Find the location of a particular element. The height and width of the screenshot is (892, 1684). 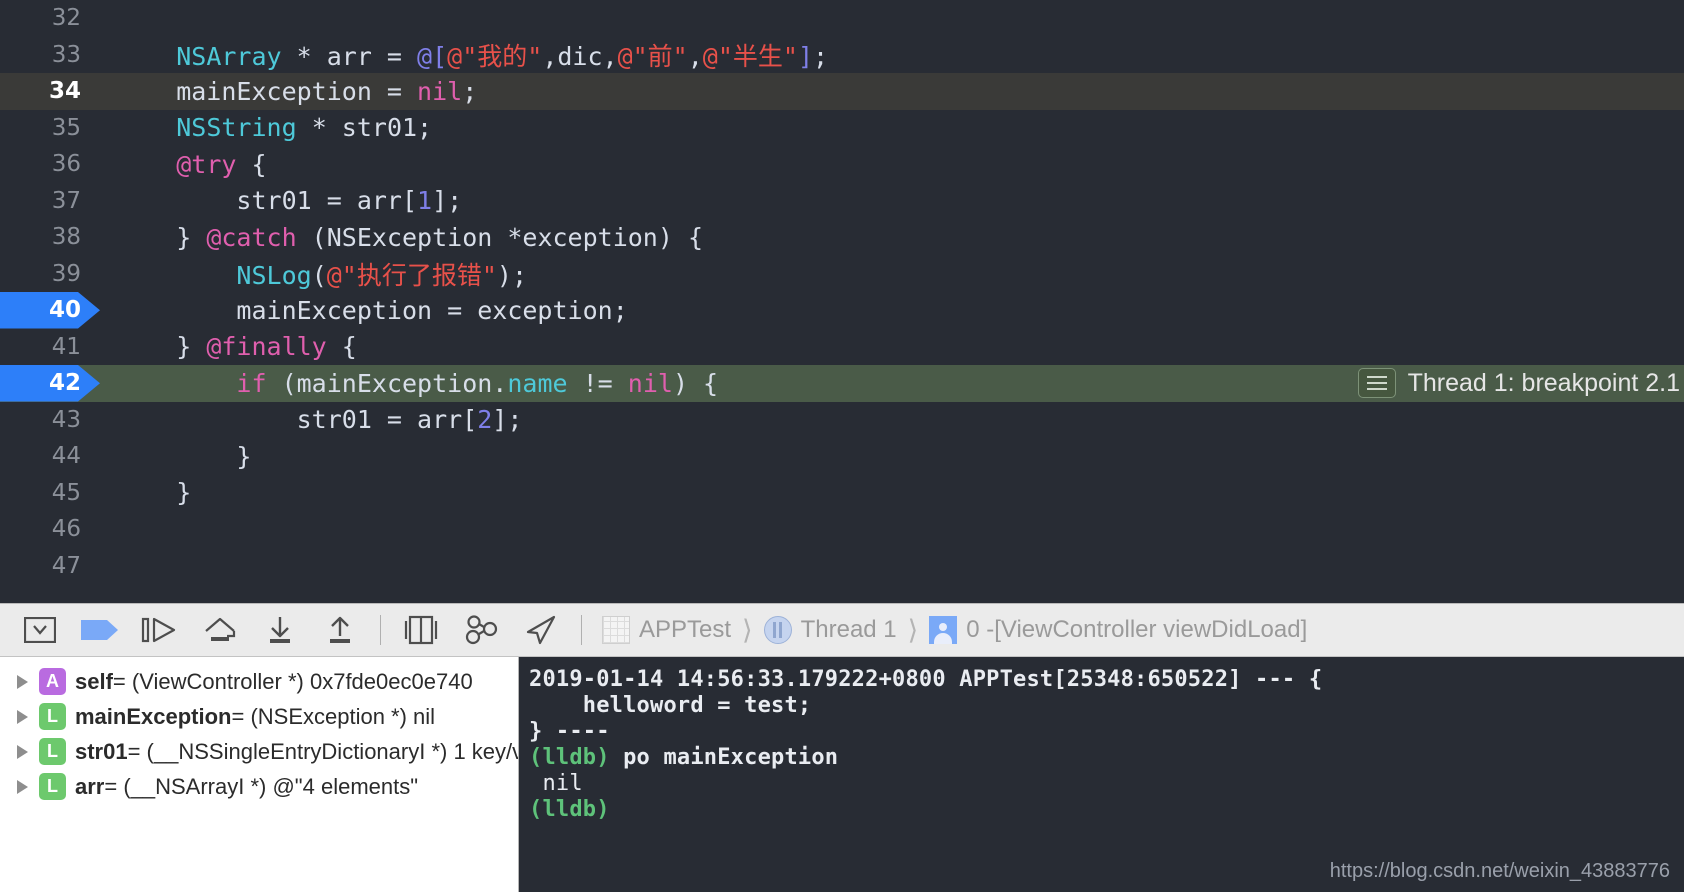

code-line-36: 36 @try { is located at coordinates (842, 164).